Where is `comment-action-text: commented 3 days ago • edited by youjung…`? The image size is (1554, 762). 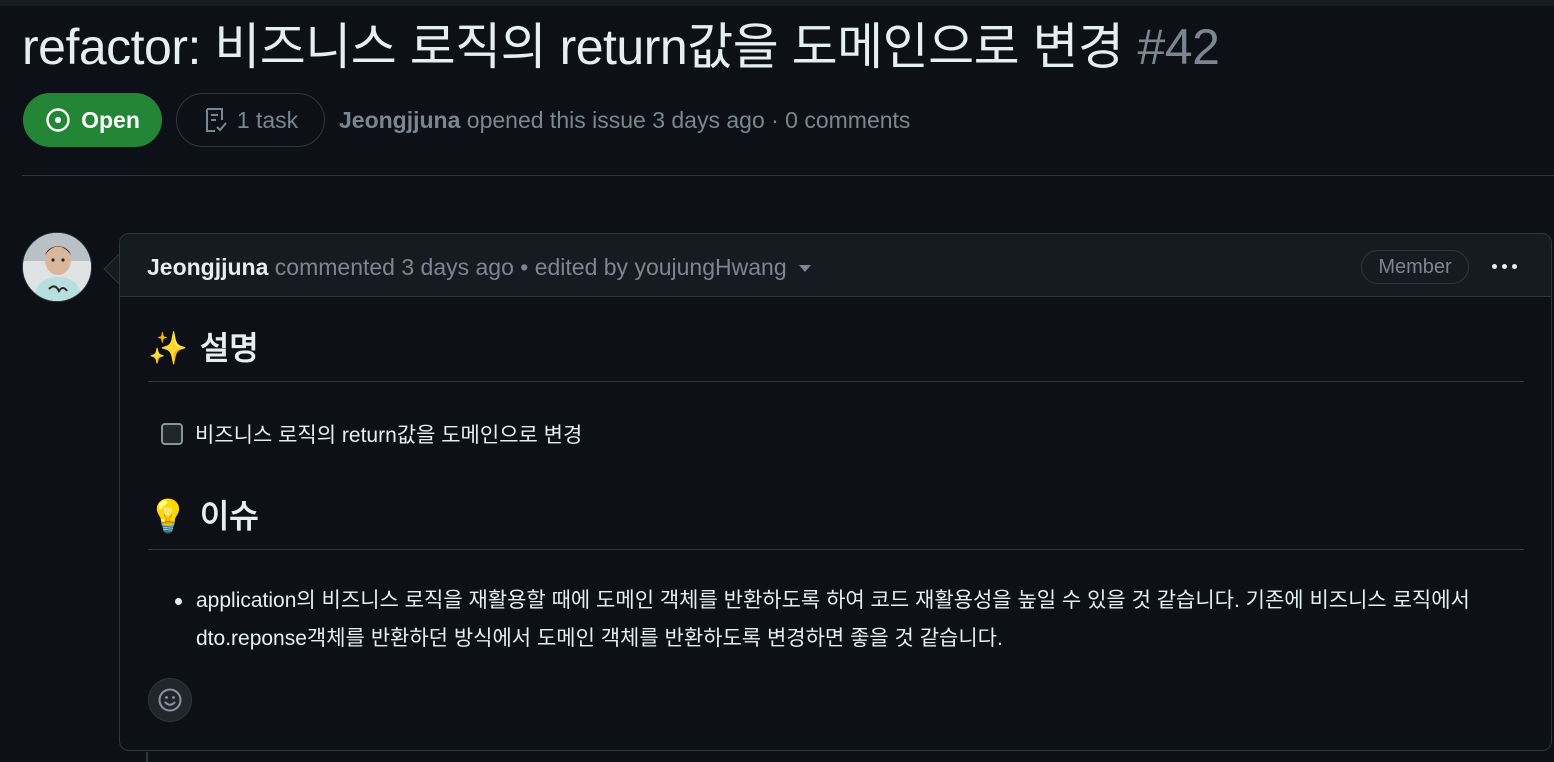
comment-action-text: commented 3 days ago • edited by youjung… is located at coordinates (527, 267).